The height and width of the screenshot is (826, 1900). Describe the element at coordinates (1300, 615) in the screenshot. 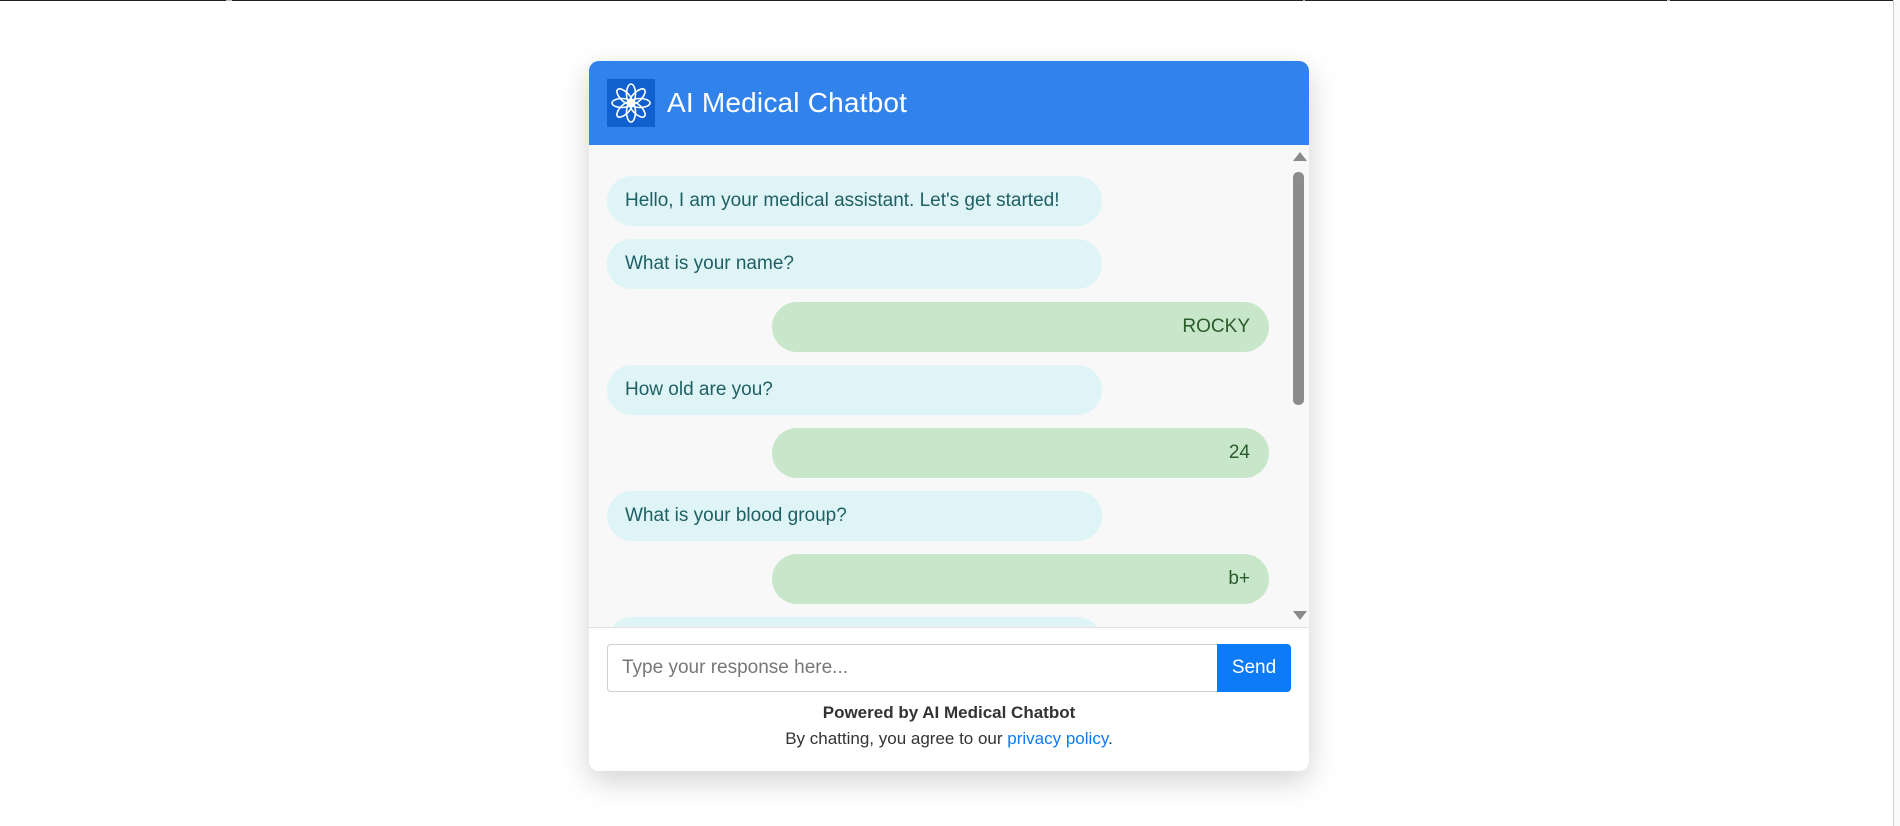

I see `scroll-down-icon` at that location.